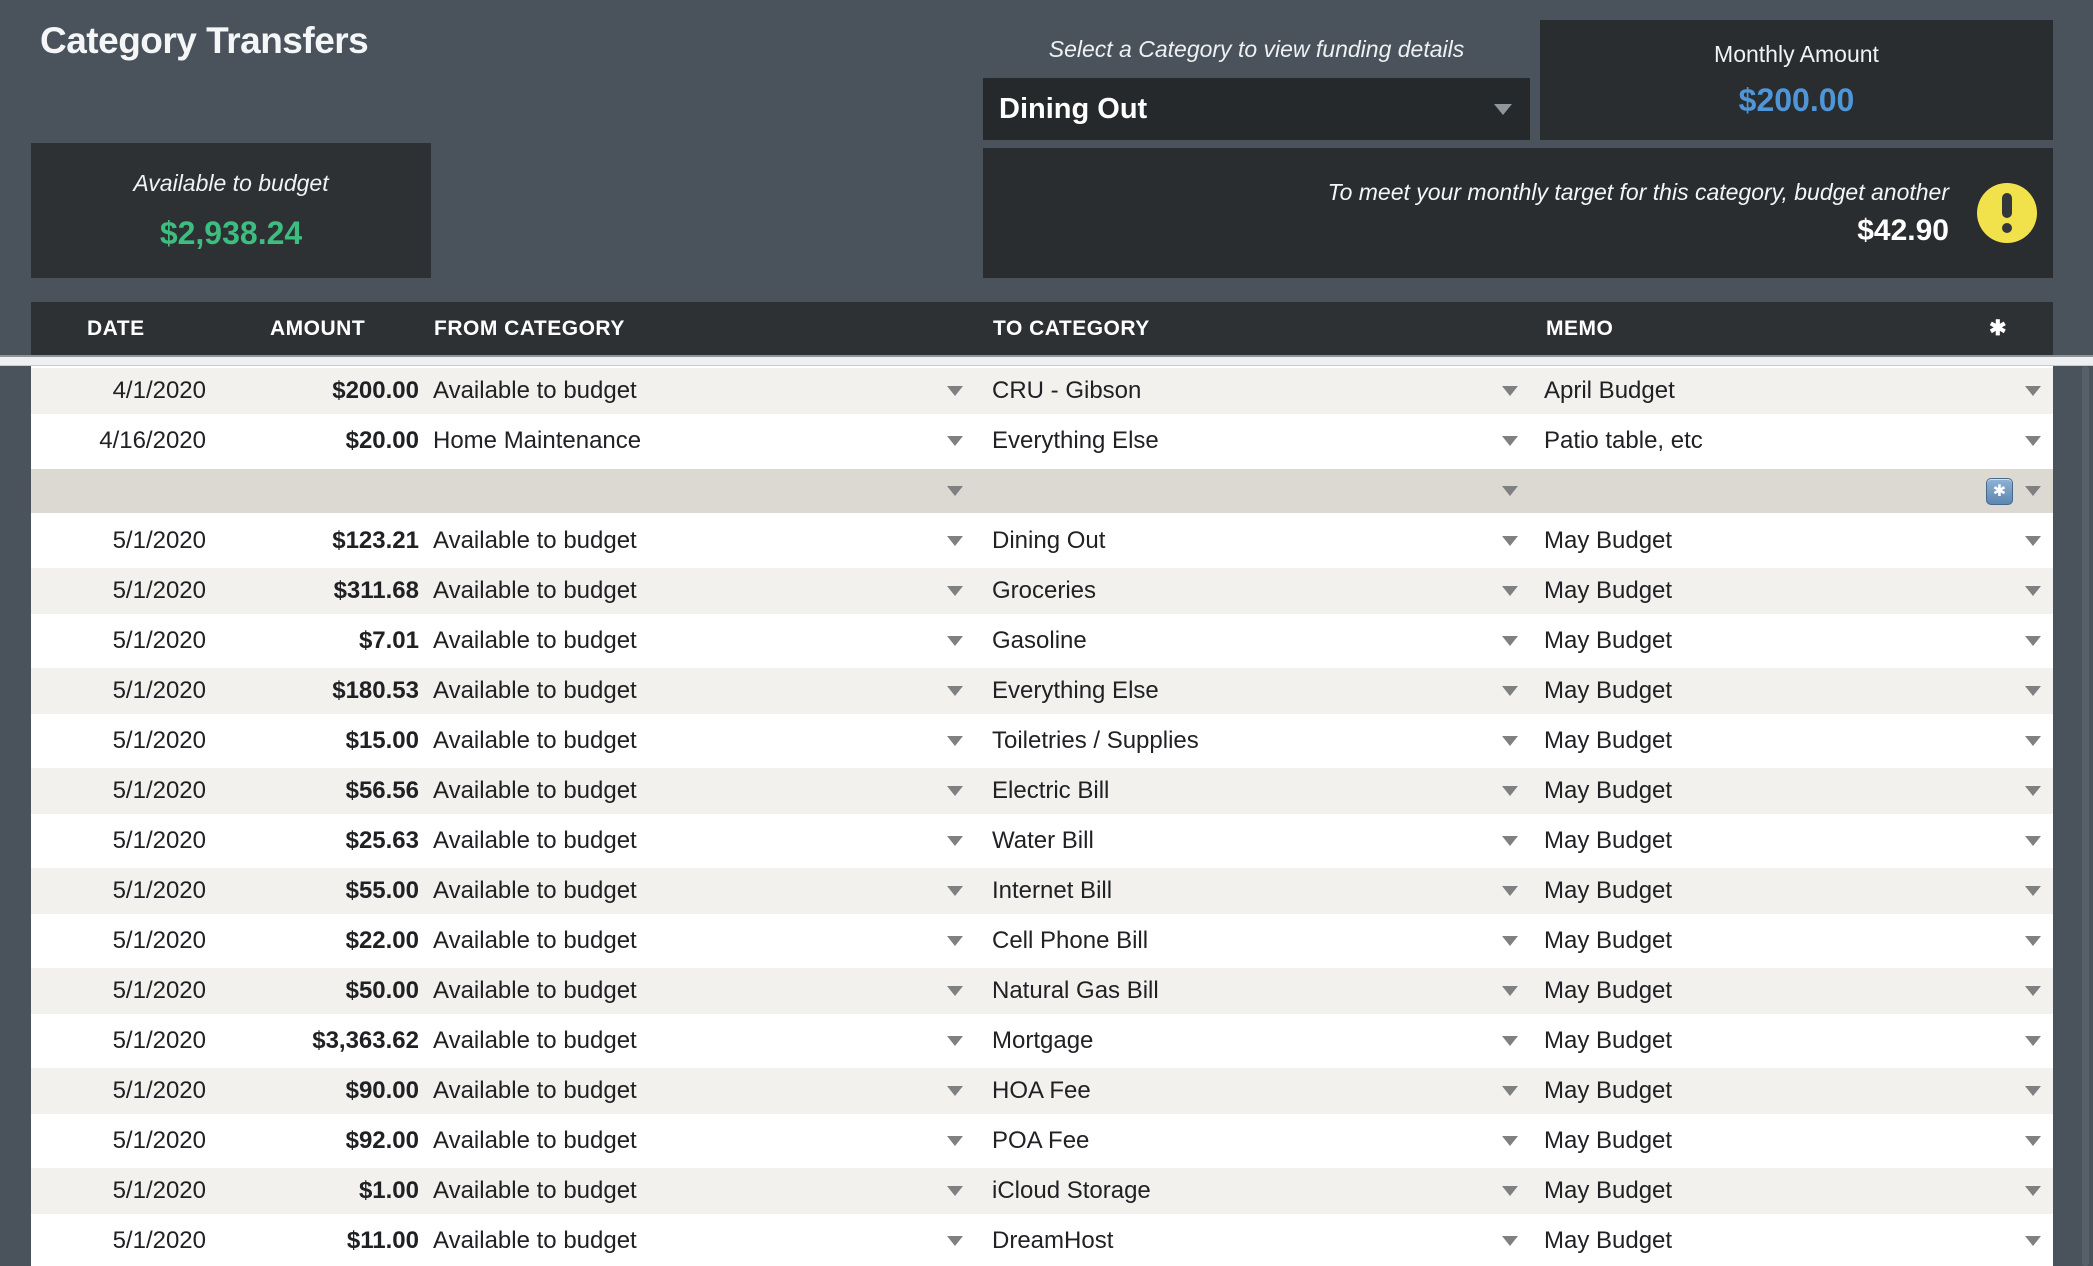  What do you see at coordinates (313, 1091) in the screenshot?
I see `amount-cell: $90.00` at bounding box center [313, 1091].